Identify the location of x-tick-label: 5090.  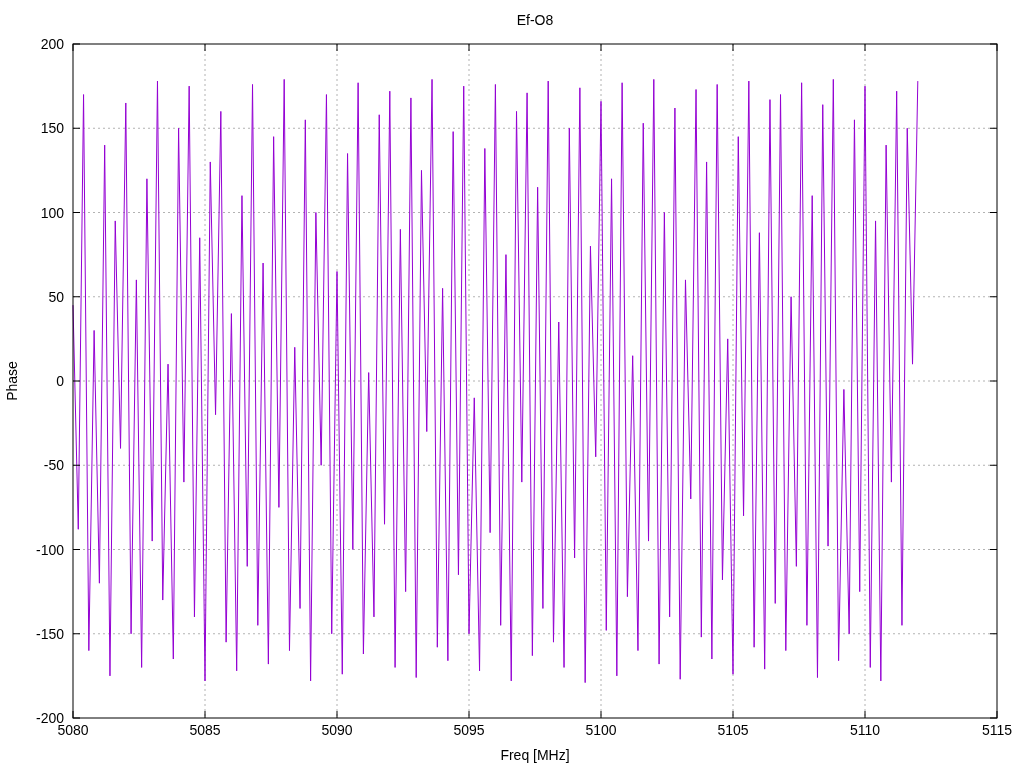
(337, 730).